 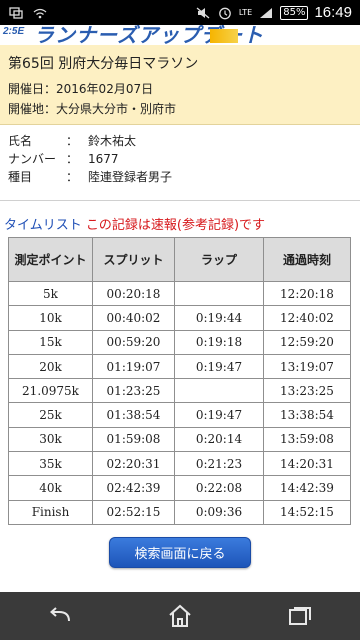 What do you see at coordinates (245, 12) in the screenshot?
I see `network-type: LTE` at bounding box center [245, 12].